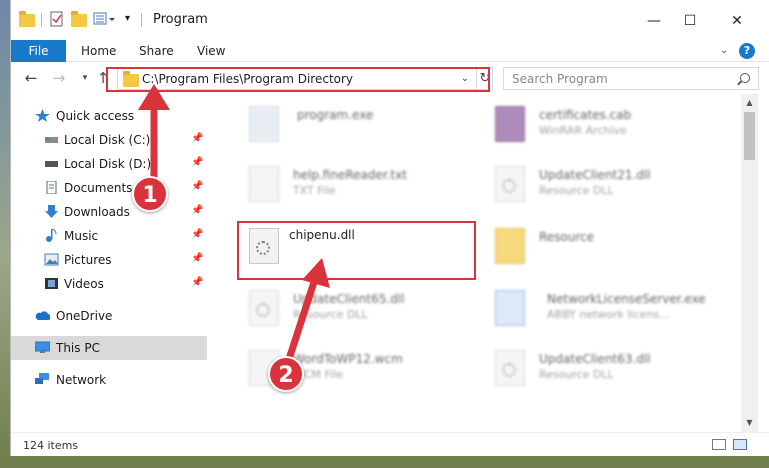 The image size is (769, 468). I want to click on chipenu-highlight-box, so click(356, 250).